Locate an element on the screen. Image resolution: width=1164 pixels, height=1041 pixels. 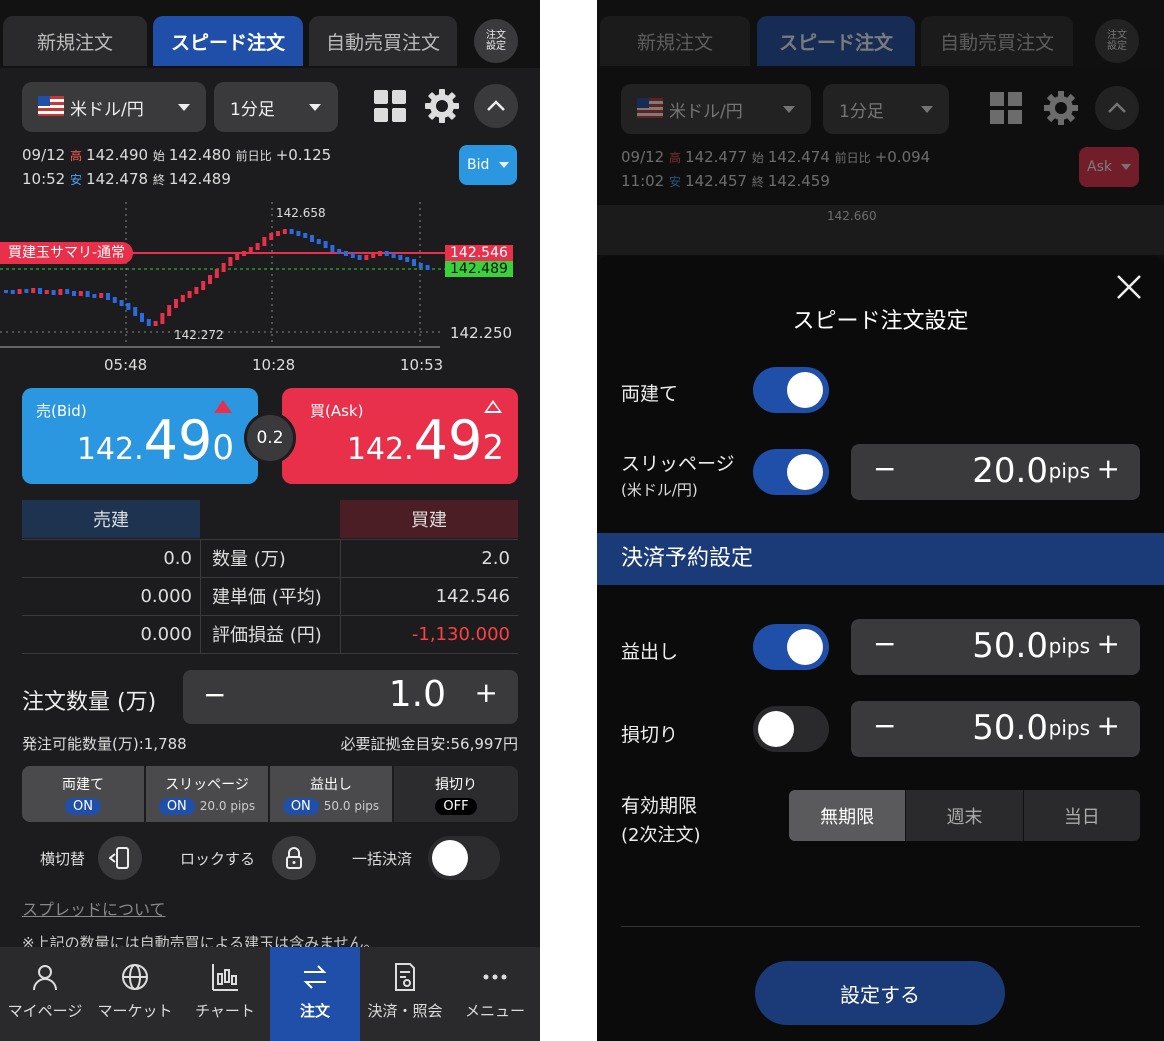
close-icon is located at coordinates (1129, 287).